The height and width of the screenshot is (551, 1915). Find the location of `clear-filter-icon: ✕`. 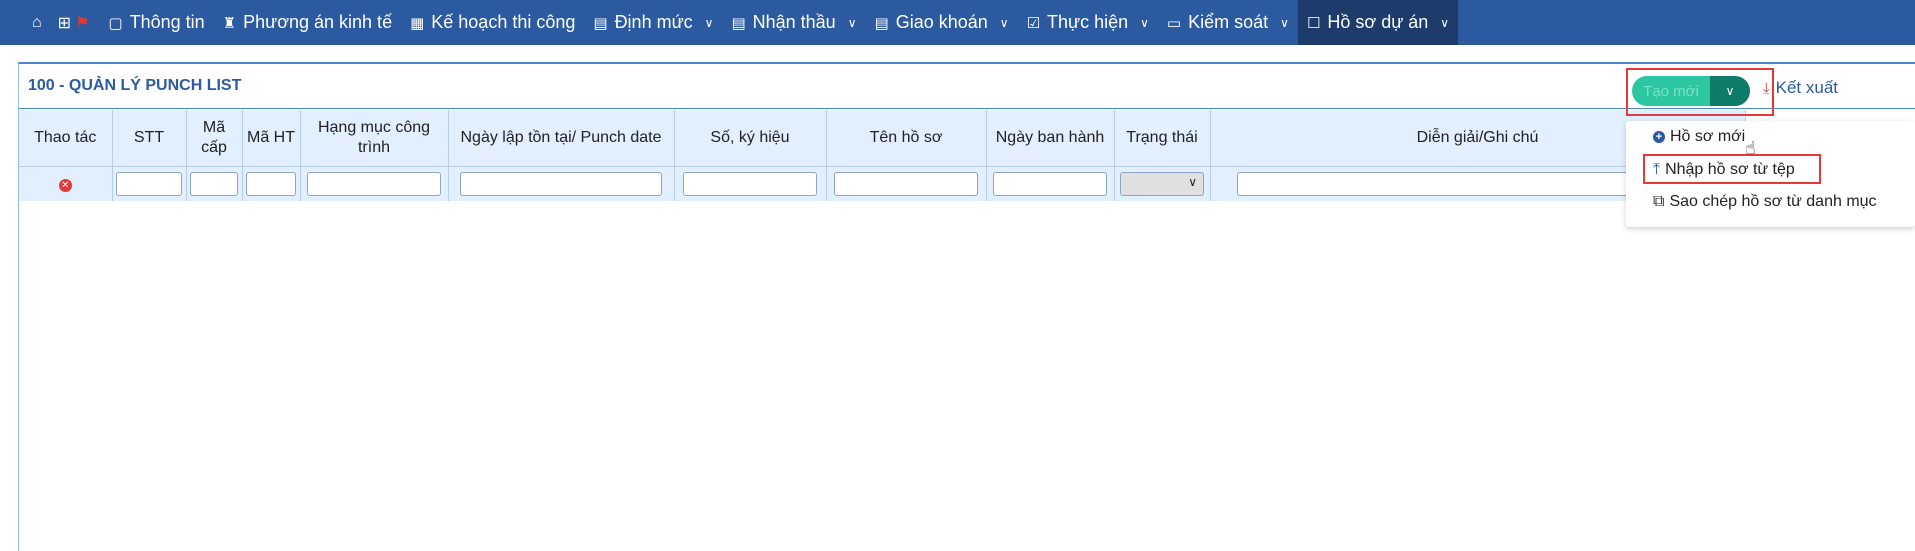

clear-filter-icon: ✕ is located at coordinates (65, 185).